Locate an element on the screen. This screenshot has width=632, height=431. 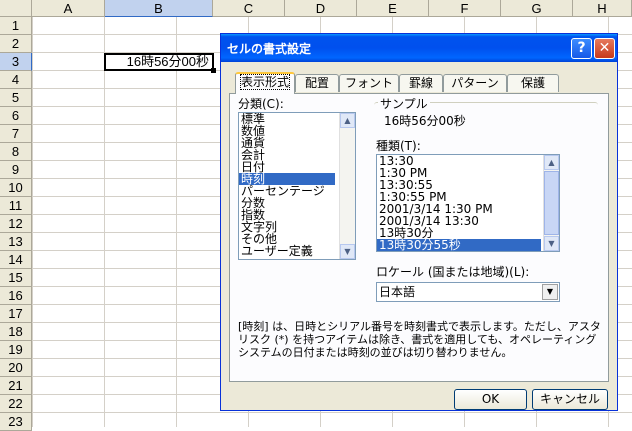
row-header: 7 is located at coordinates (16, 134).